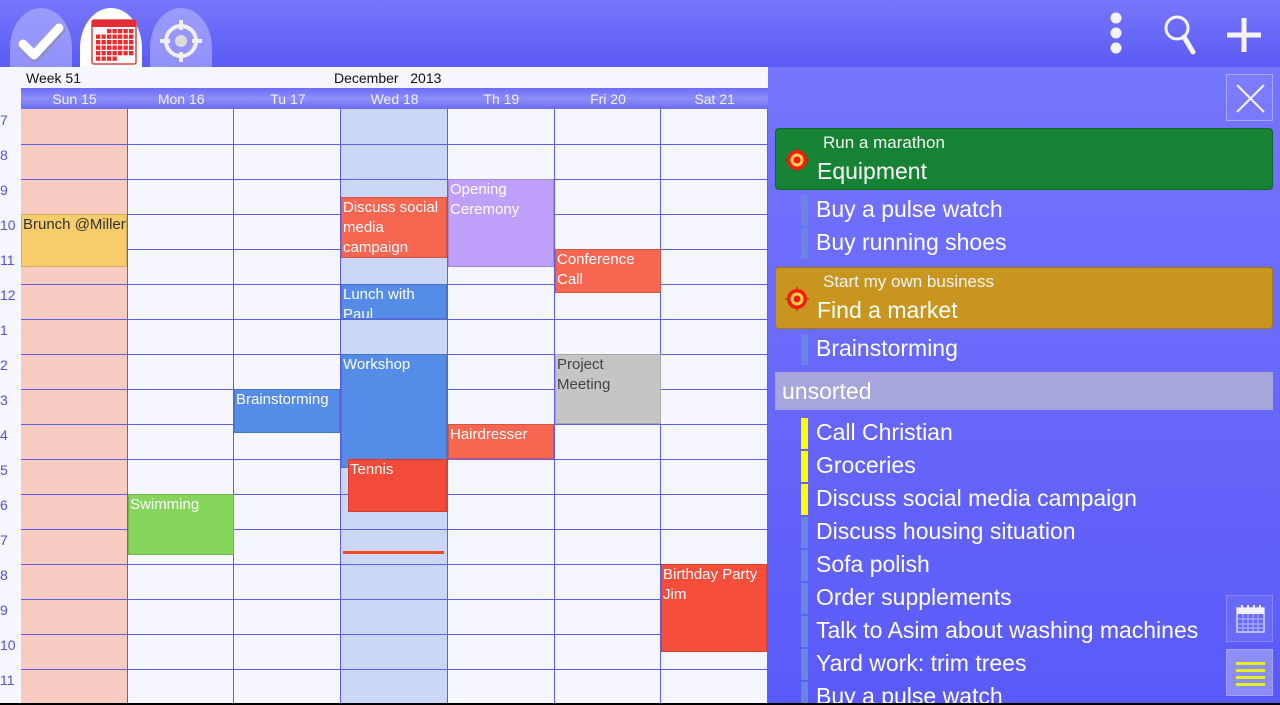  Describe the element at coordinates (388, 78) in the screenshot. I see `month-label: December 2013` at that location.